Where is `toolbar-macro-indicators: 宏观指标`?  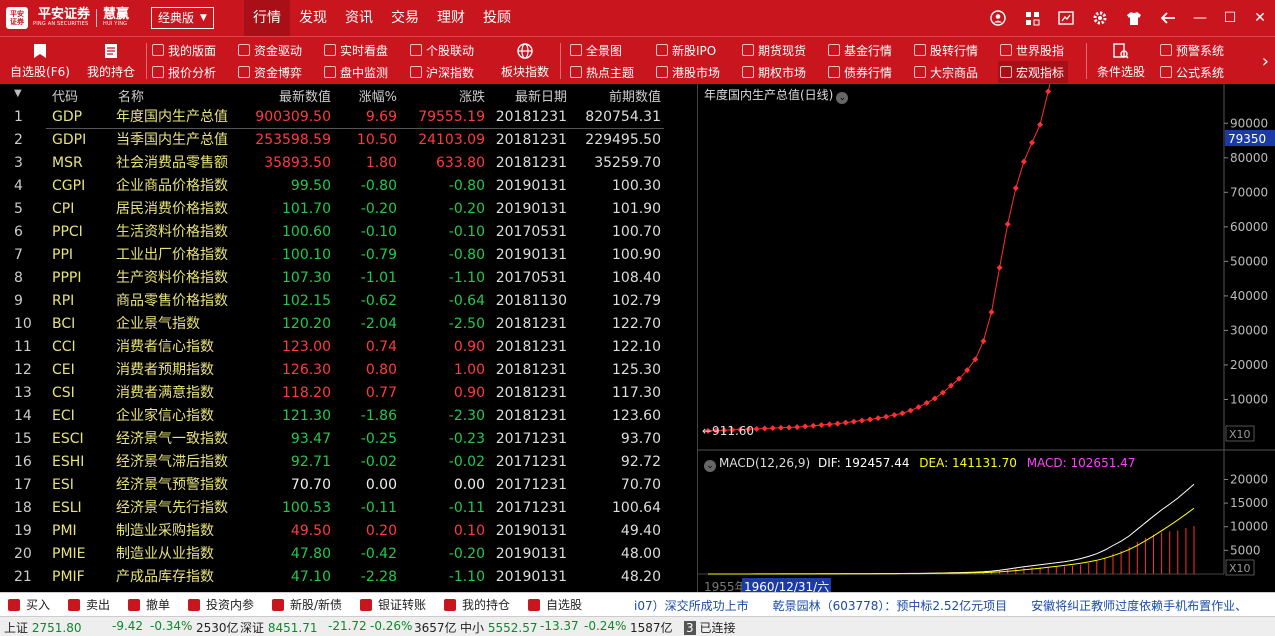
toolbar-macro-indicators: 宏观指标 is located at coordinates (1033, 72).